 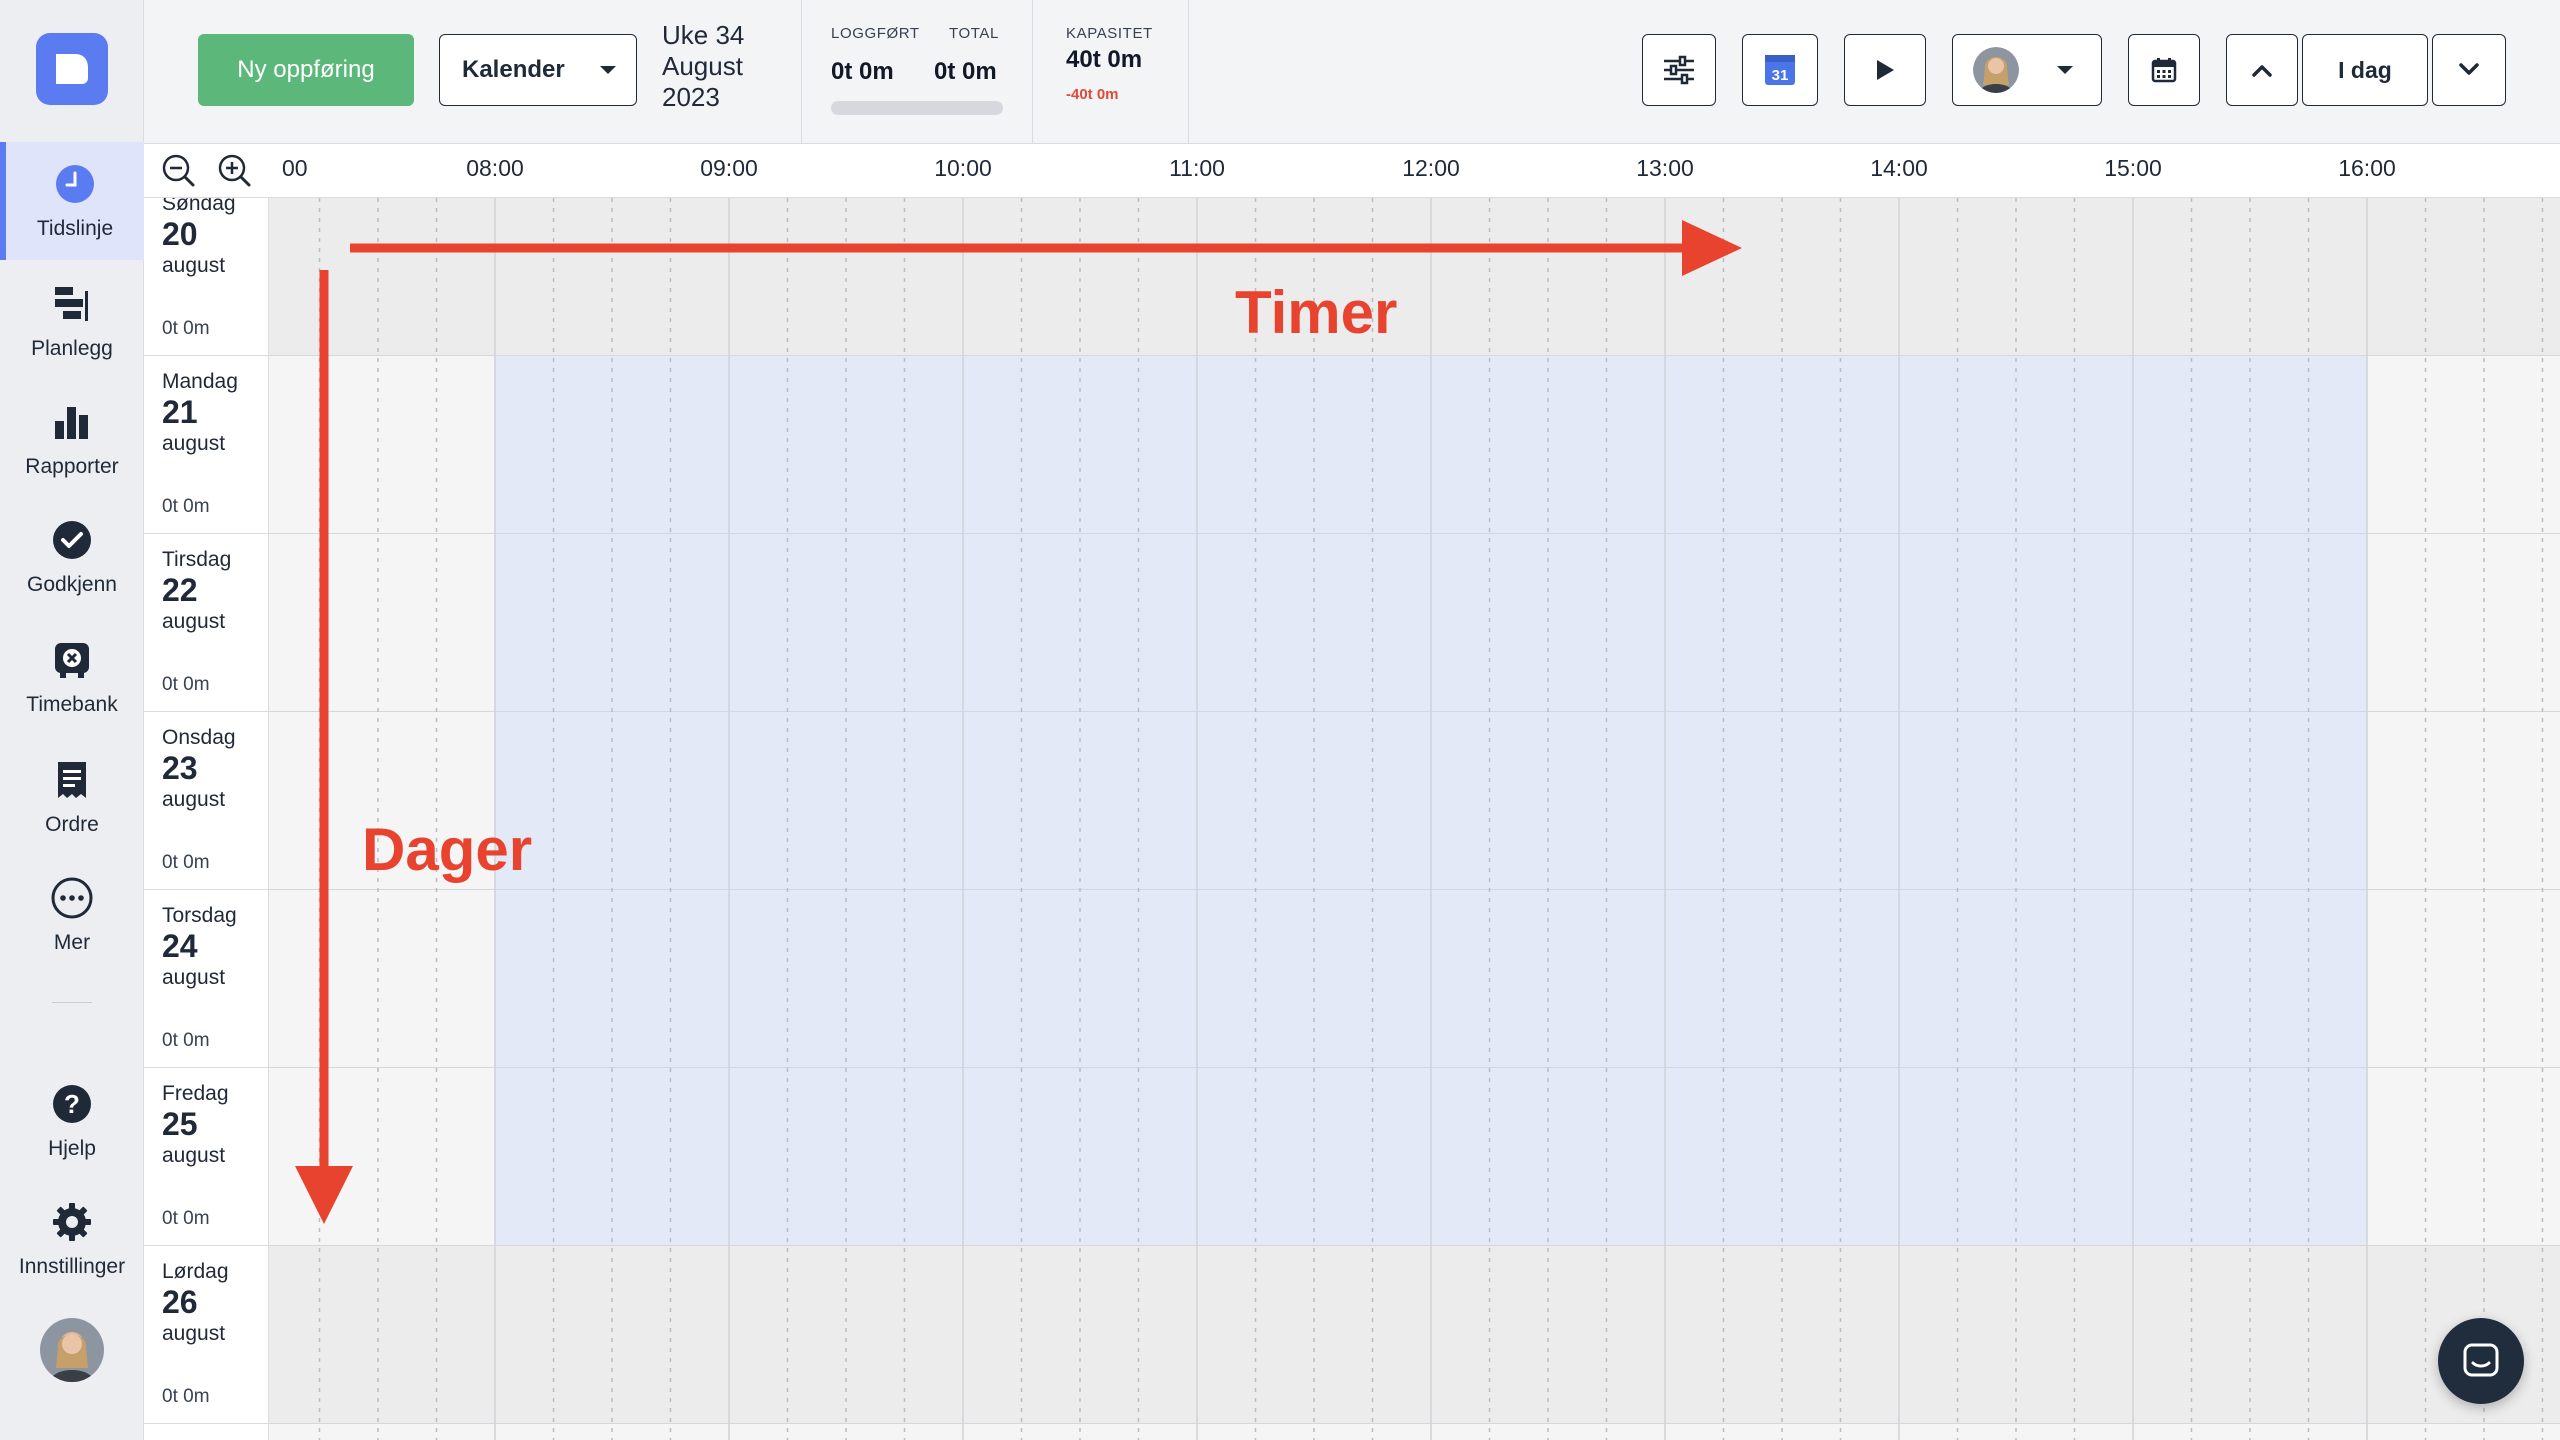 I want to click on vertical-arrow-head, so click(x=324, y=1195).